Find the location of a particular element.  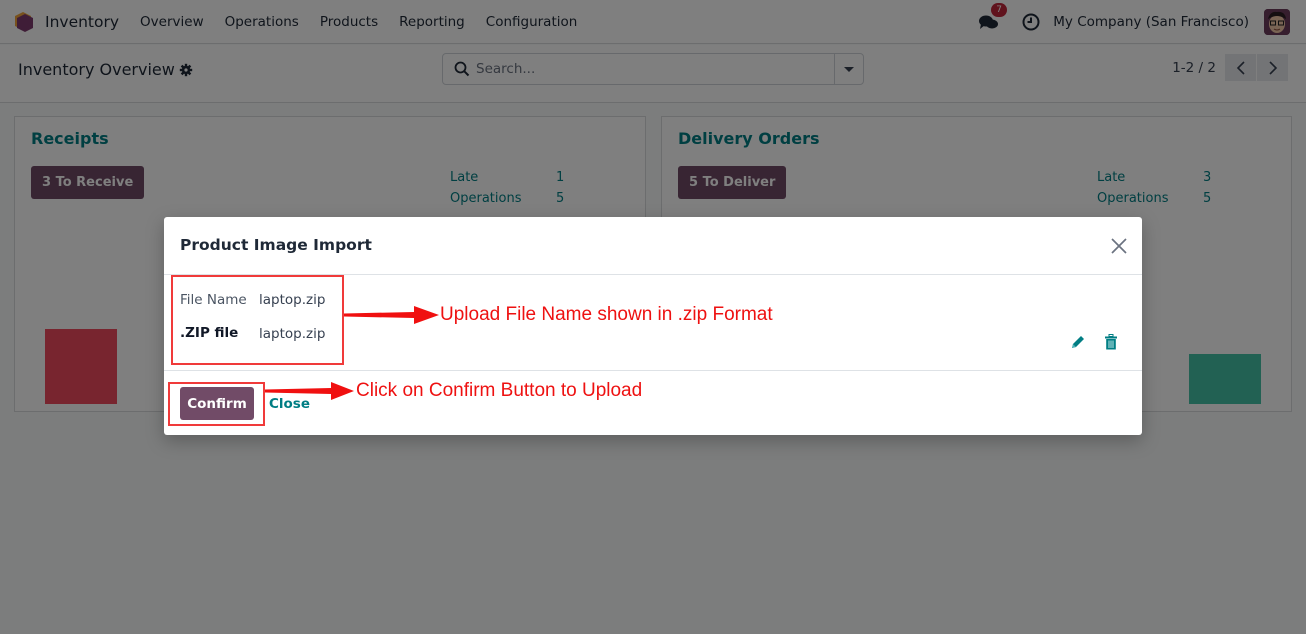

modal-header: Product Image Import is located at coordinates (653, 246).